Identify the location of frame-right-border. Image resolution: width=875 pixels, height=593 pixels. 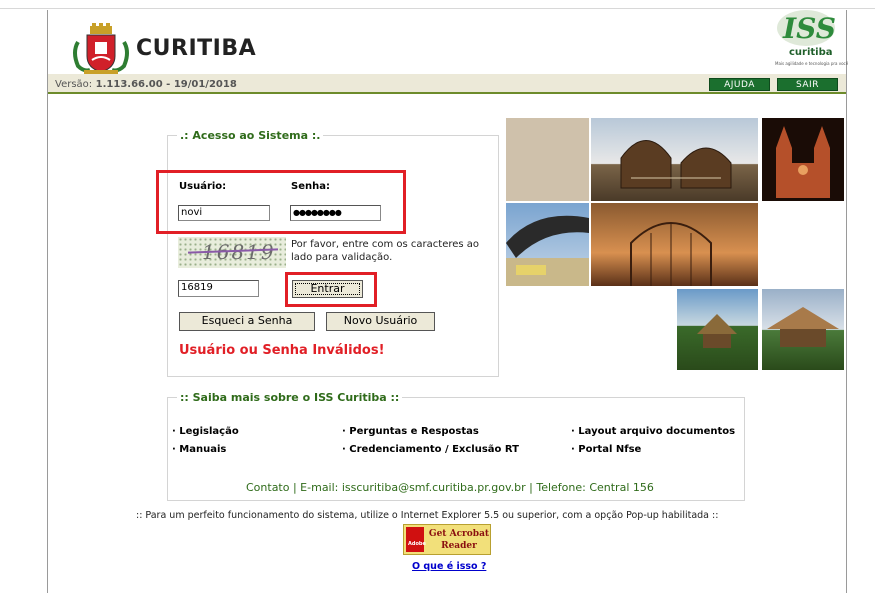
(846, 301).